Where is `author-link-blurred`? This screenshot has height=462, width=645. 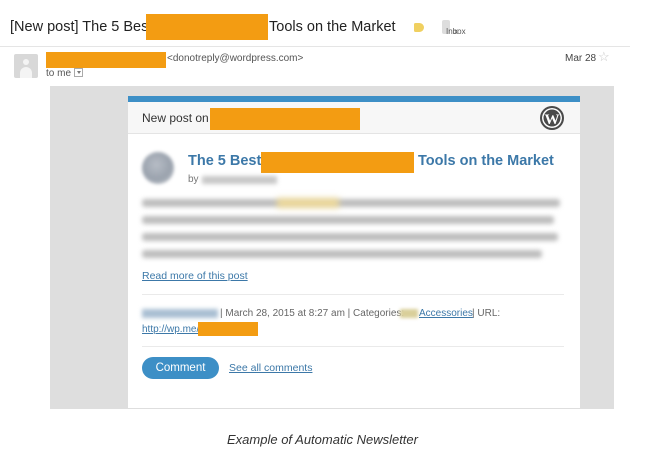 author-link-blurred is located at coordinates (180, 313).